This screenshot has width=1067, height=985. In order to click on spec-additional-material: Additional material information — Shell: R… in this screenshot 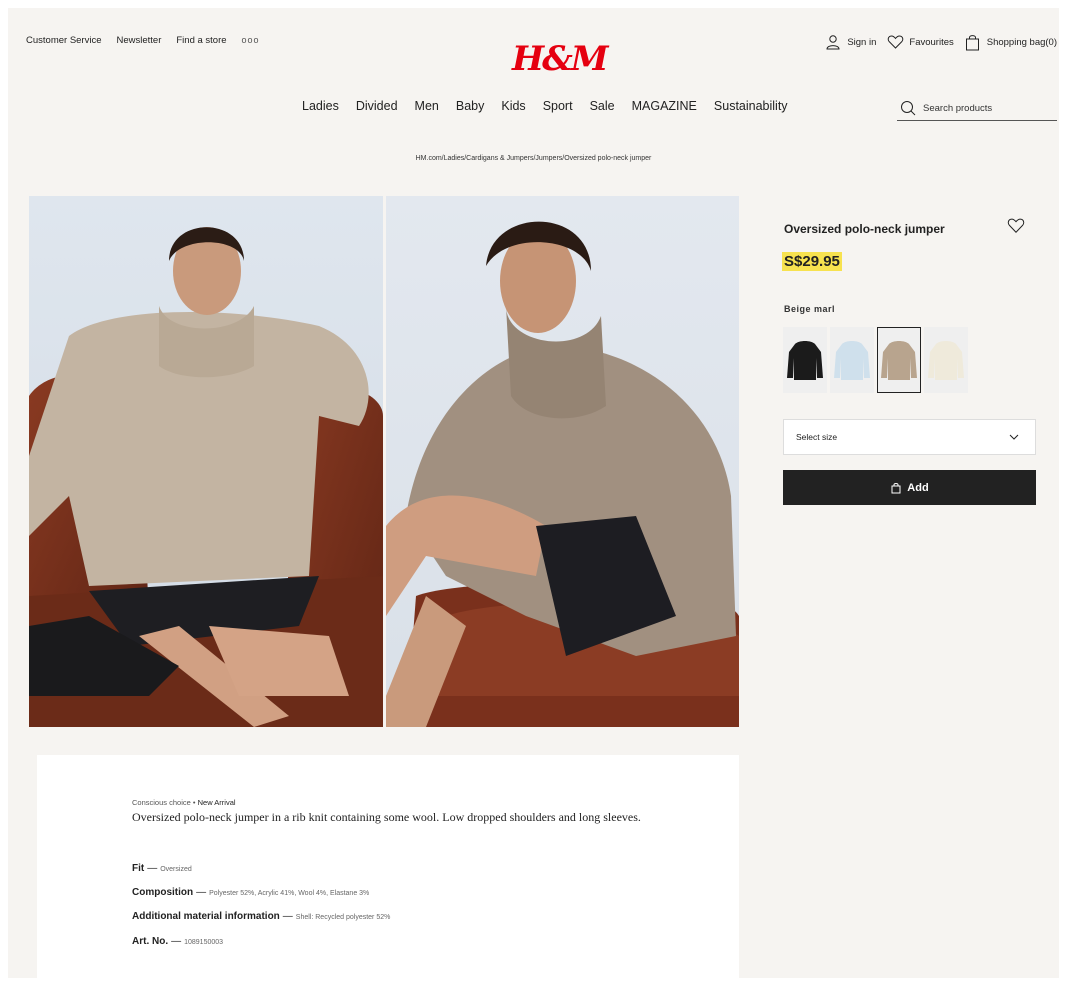, I will do `click(261, 916)`.